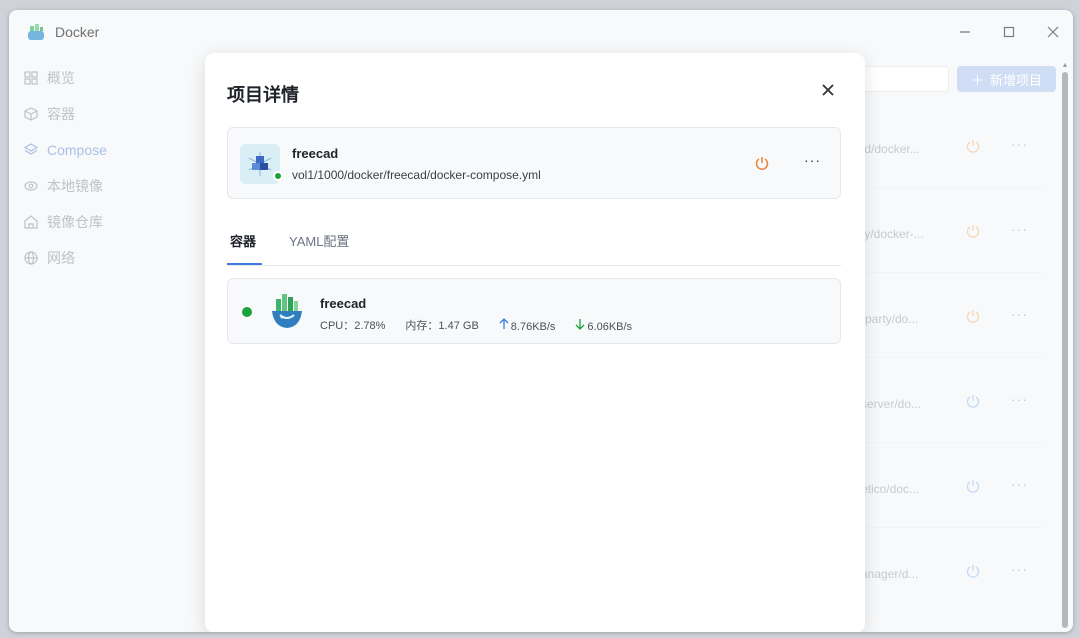  Describe the element at coordinates (247, 312) in the screenshot. I see `container-status-dot` at that location.